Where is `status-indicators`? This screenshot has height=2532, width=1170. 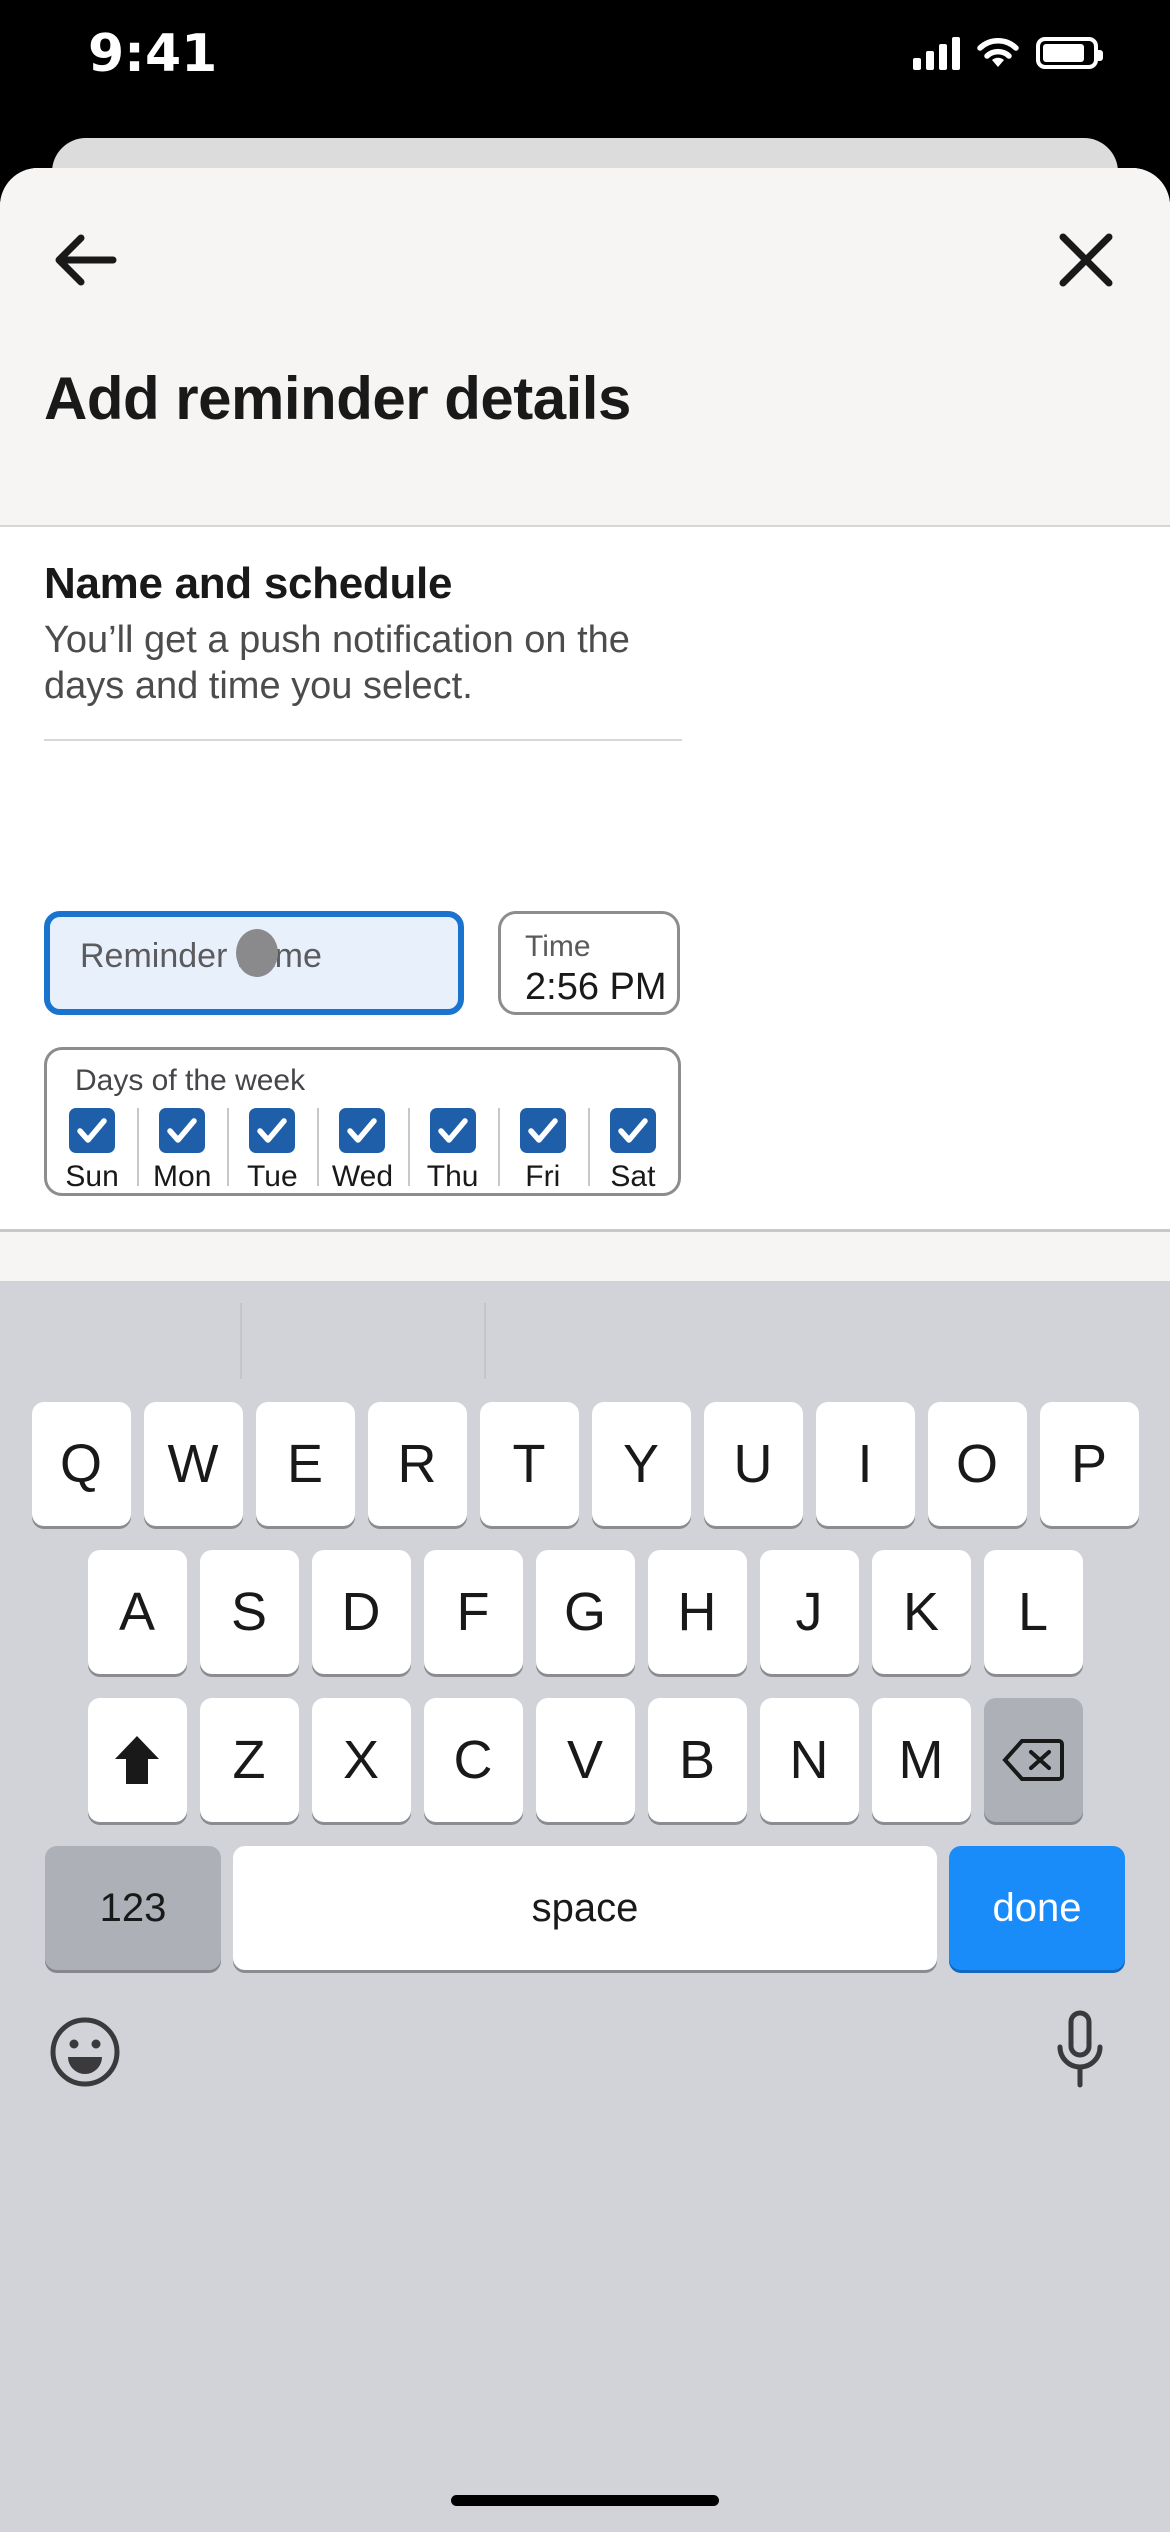
status-indicators is located at coordinates (1008, 53).